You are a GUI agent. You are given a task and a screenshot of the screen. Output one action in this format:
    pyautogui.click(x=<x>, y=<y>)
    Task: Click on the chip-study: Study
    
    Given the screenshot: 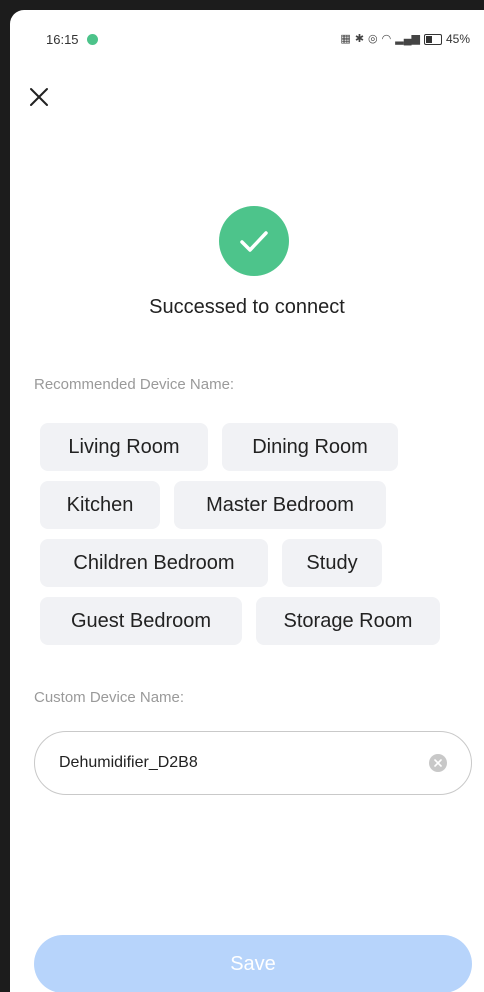 What is the action you would take?
    pyautogui.click(x=332, y=563)
    